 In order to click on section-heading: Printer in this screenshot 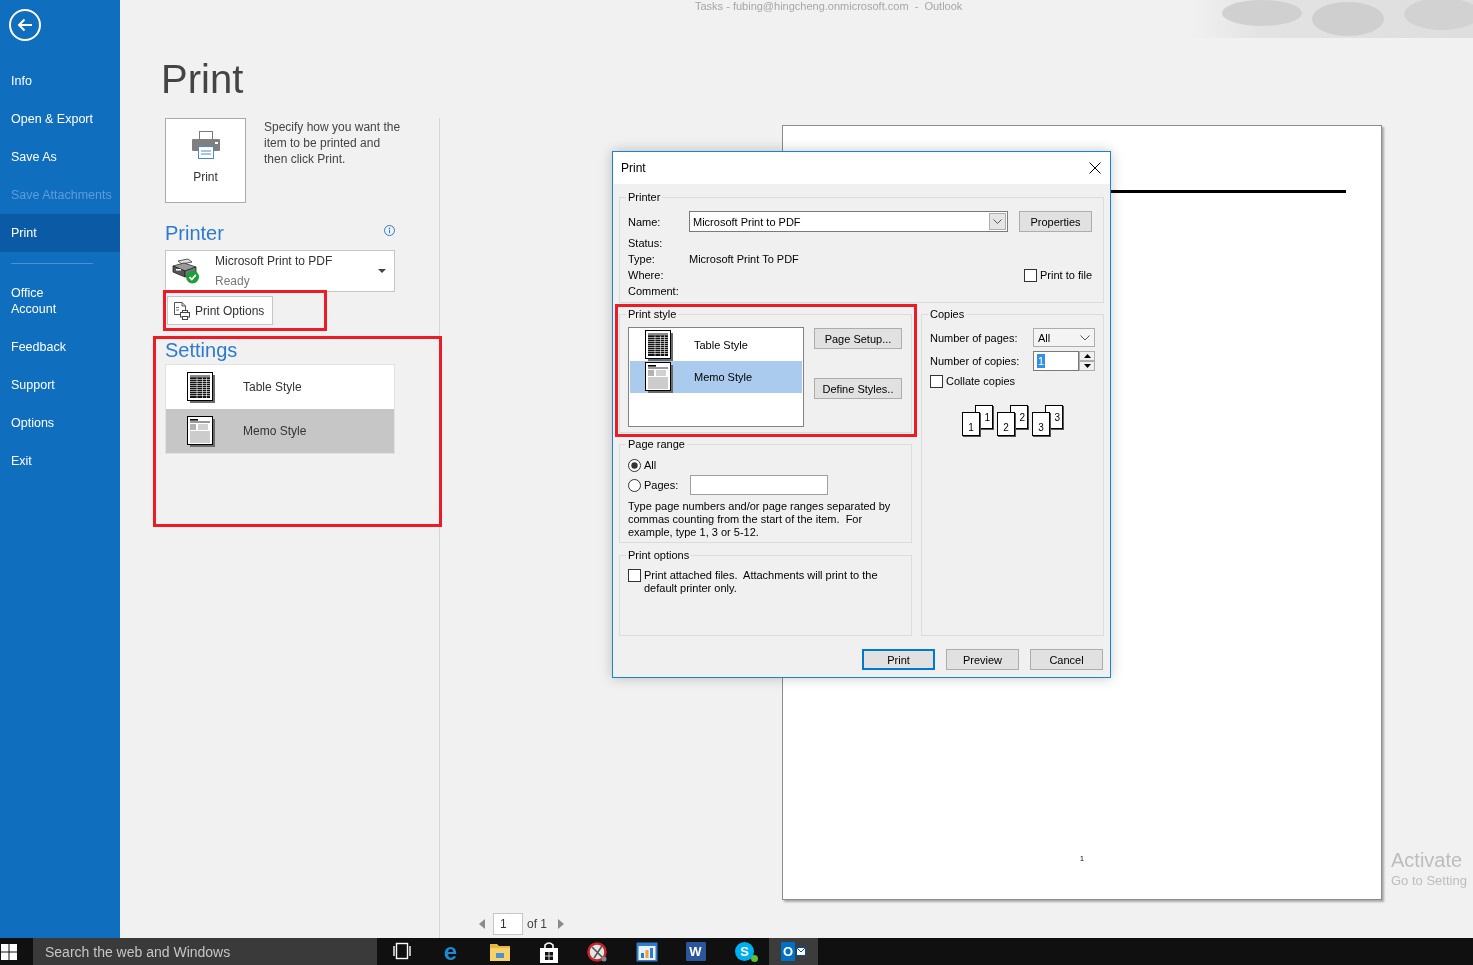, I will do `click(194, 233)`.